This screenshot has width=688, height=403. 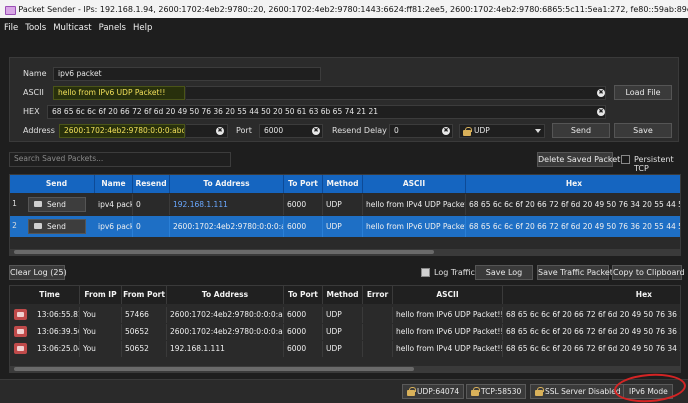 I want to click on persistent-tcp-label: Persistent TCP, so click(x=654, y=164).